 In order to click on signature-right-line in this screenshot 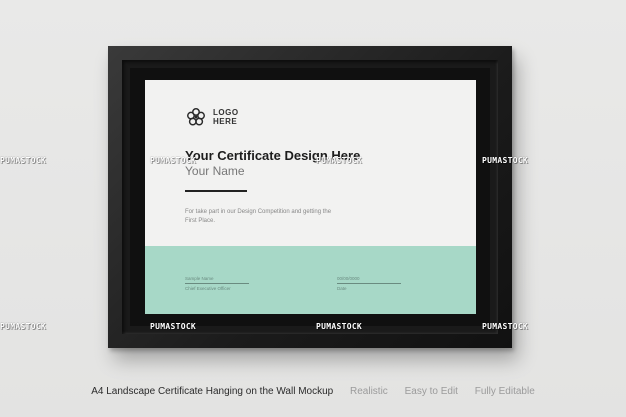, I will do `click(369, 283)`.